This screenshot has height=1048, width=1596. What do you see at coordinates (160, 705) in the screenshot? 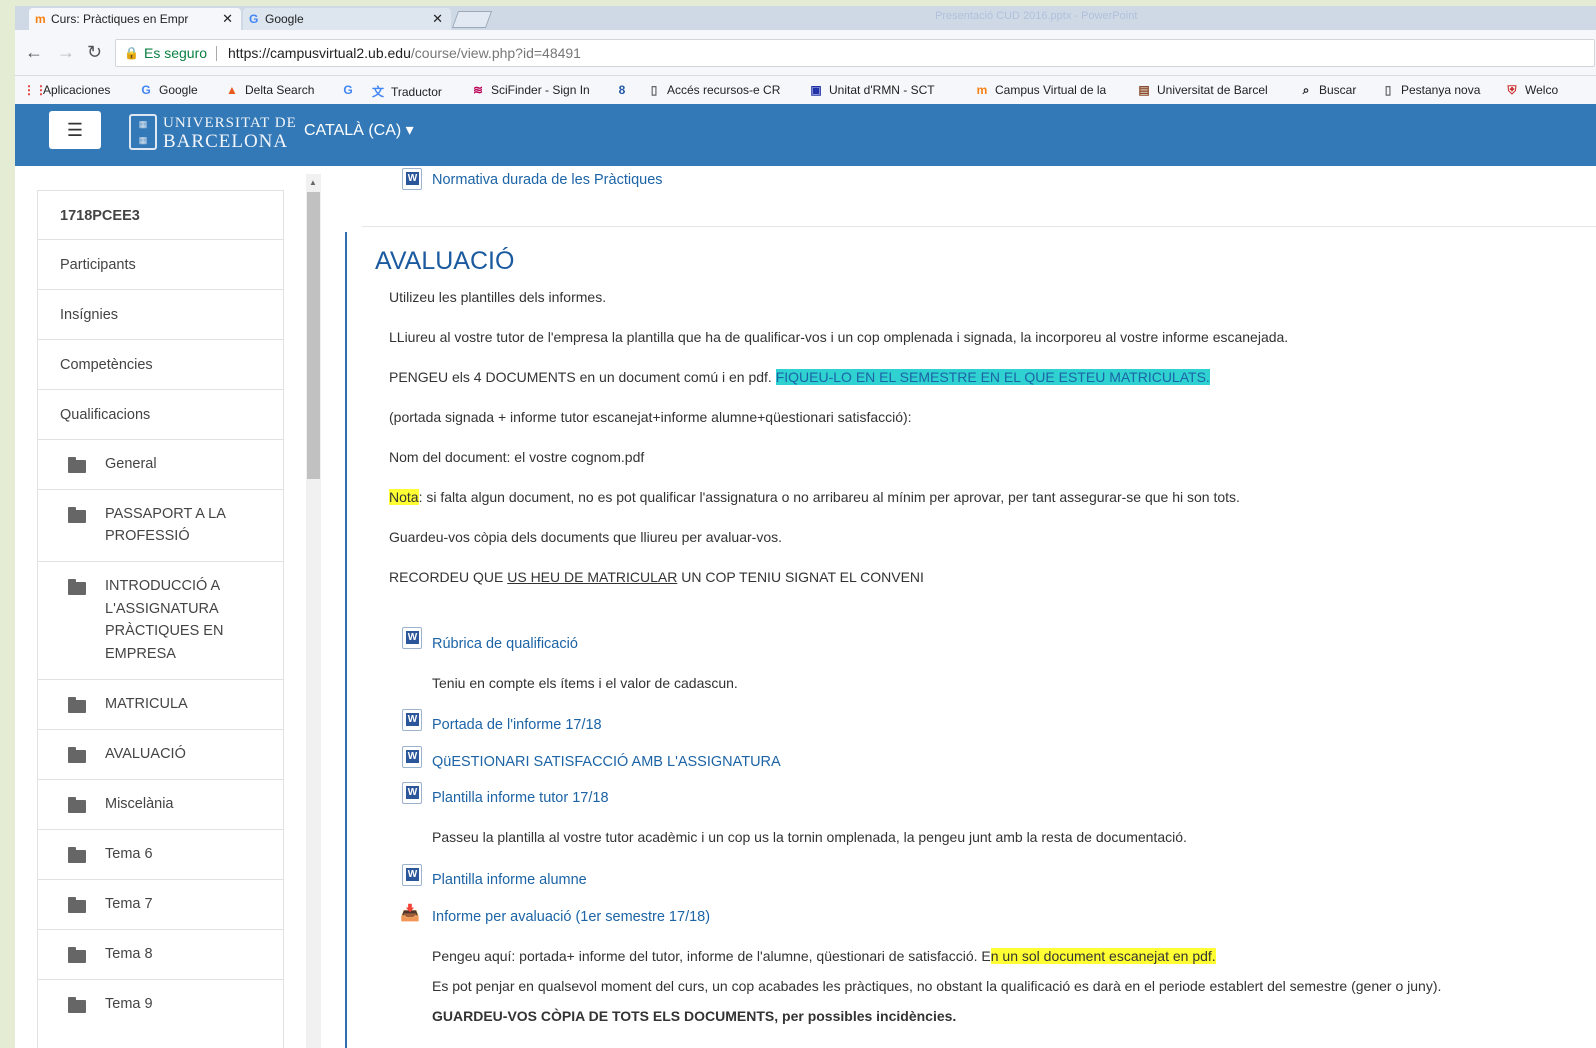
I see `sidebar-section-matricula: MATRICULA` at bounding box center [160, 705].